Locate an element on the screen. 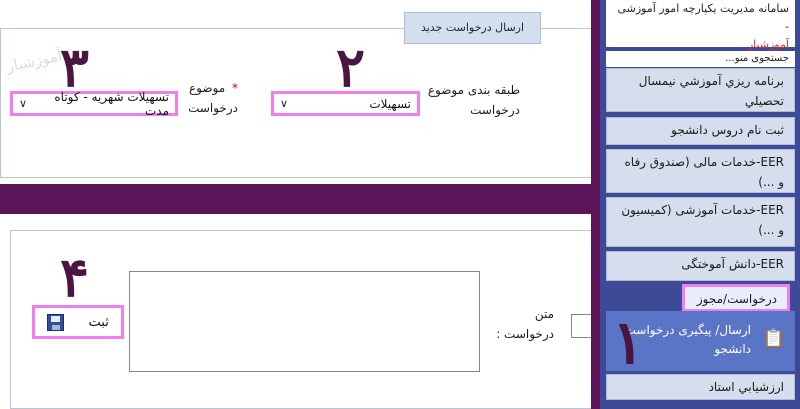 The image size is (800, 409). subject-label: * موضوع درخواست is located at coordinates (213, 98).